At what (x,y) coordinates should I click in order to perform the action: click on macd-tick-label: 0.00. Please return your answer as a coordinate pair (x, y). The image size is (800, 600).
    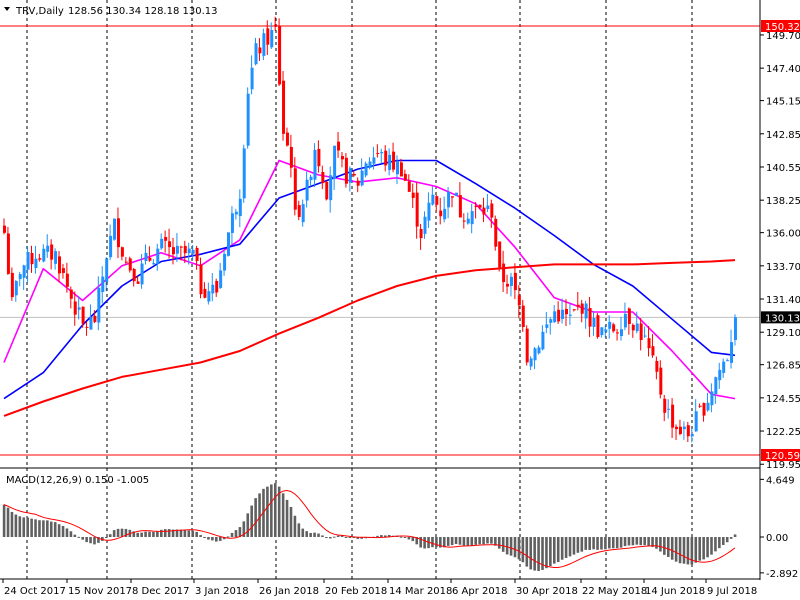
    Looking at the image, I should click on (777, 538).